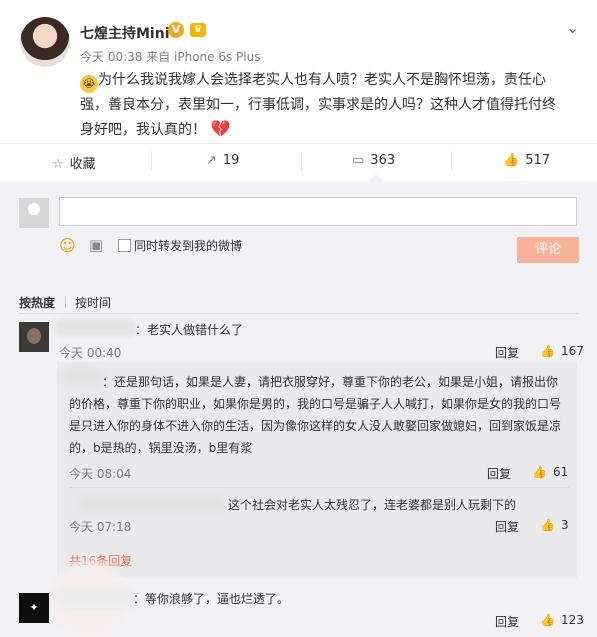  What do you see at coordinates (376, 177) in the screenshot?
I see `comment-caret` at bounding box center [376, 177].